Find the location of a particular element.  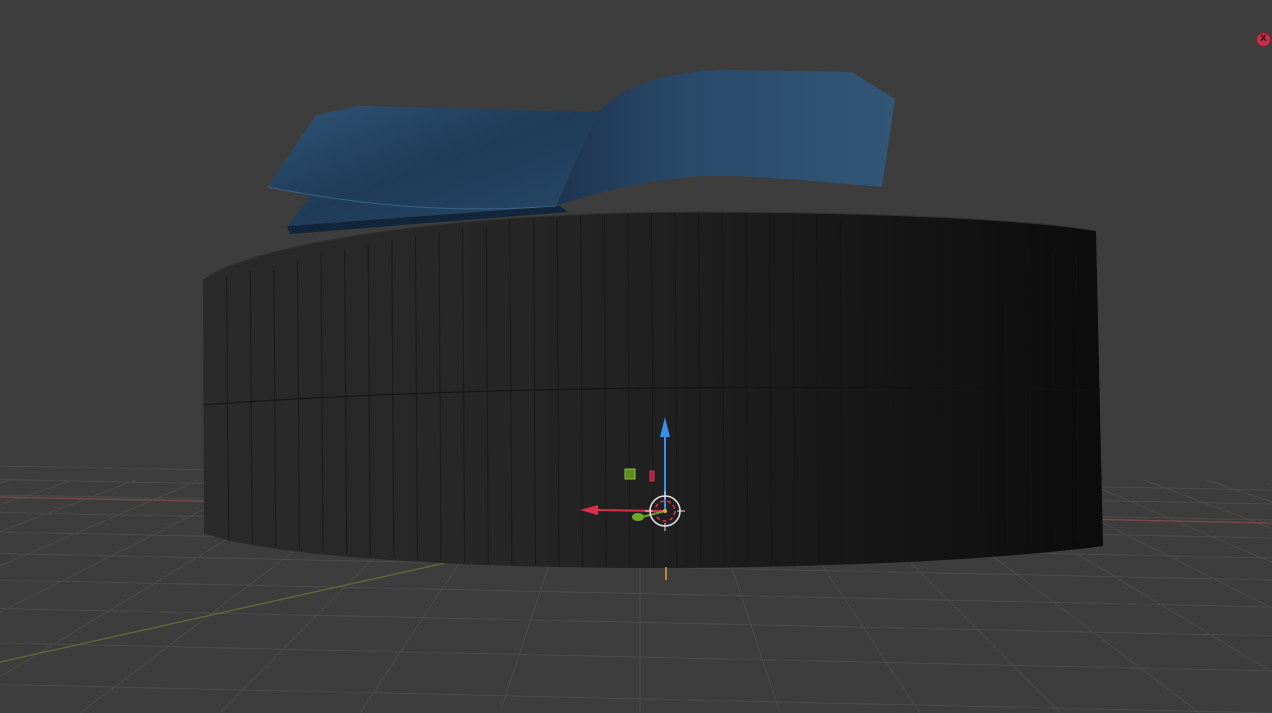

surface-mesh is located at coordinates (581, 152).